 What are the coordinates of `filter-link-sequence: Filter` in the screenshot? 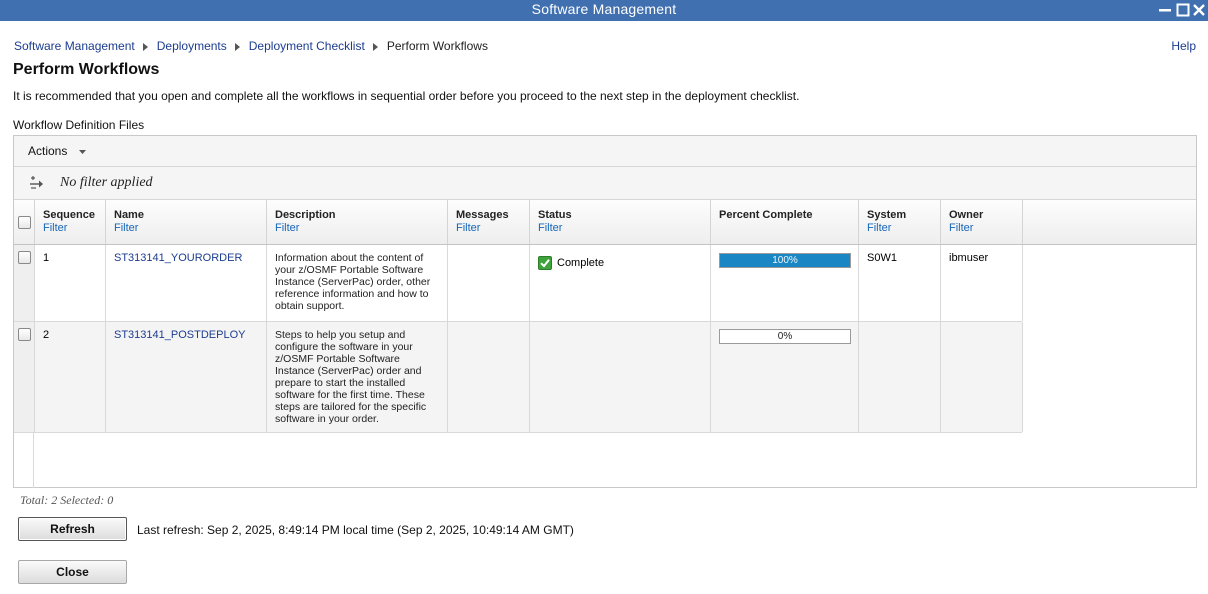 It's located at (74, 228).